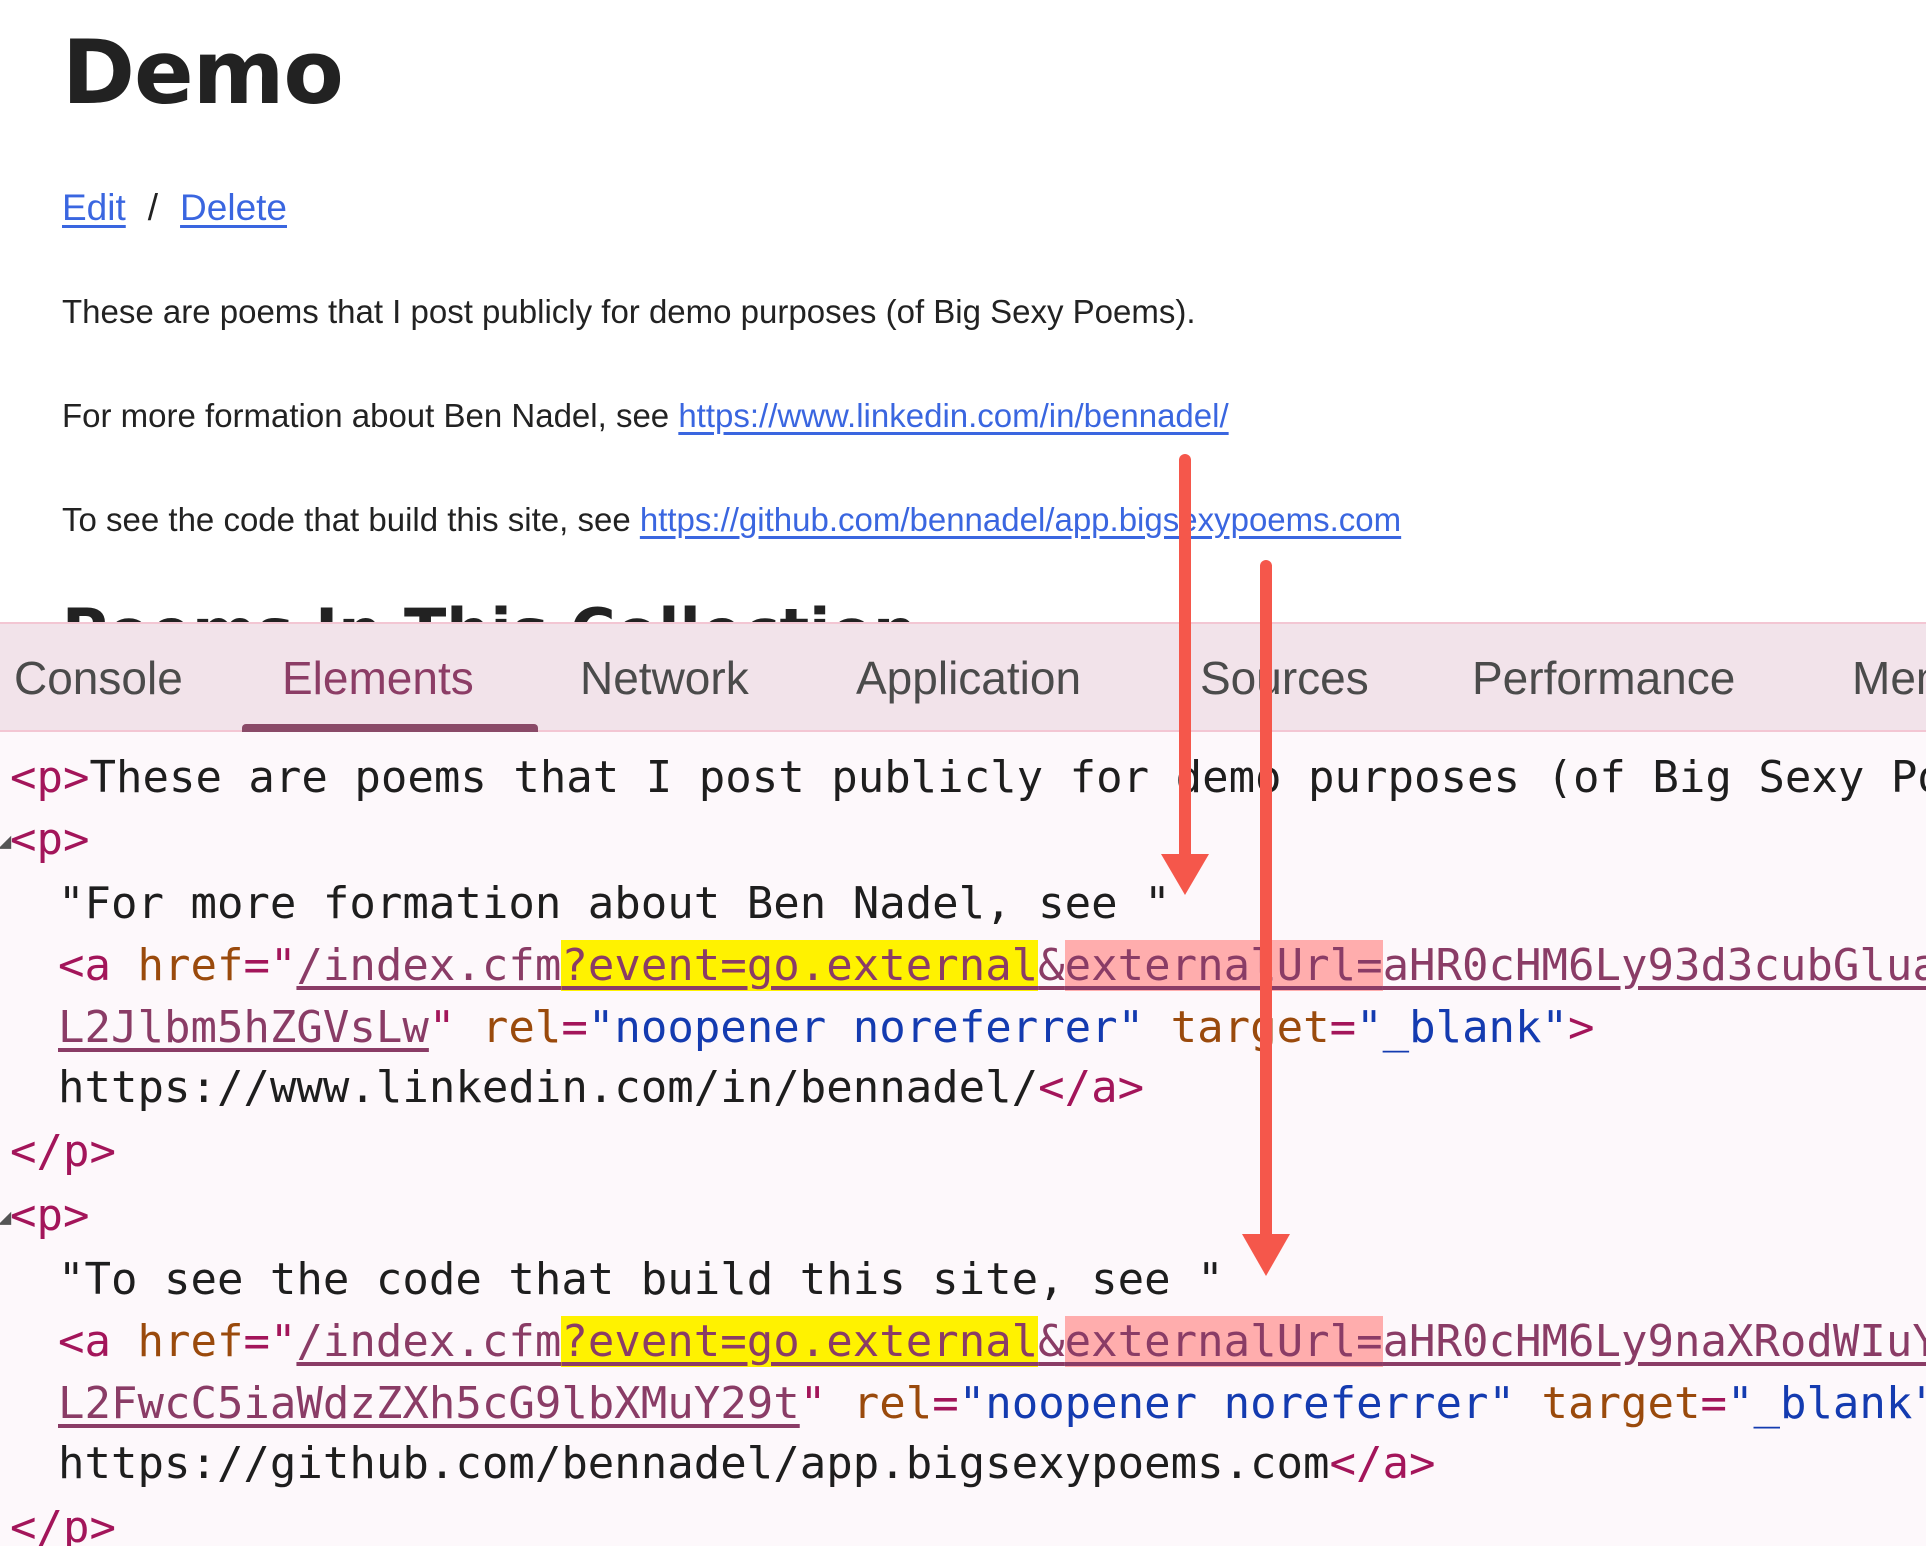 The image size is (1926, 1546). Describe the element at coordinates (390, 728) in the screenshot. I see `active-tab-indicator` at that location.